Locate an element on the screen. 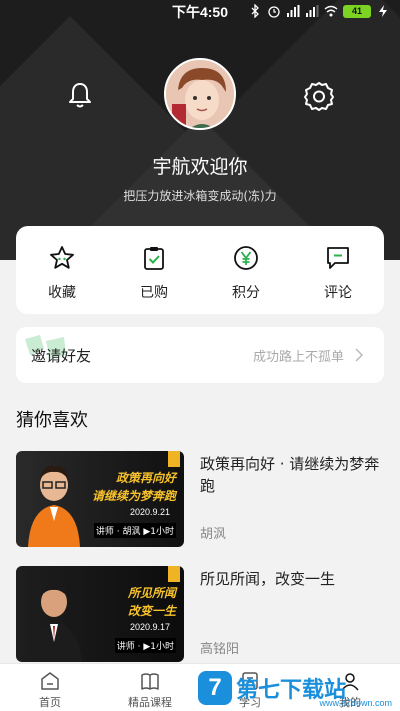 This screenshot has width=400, height=711. chevron-right-icon is located at coordinates (359, 355).